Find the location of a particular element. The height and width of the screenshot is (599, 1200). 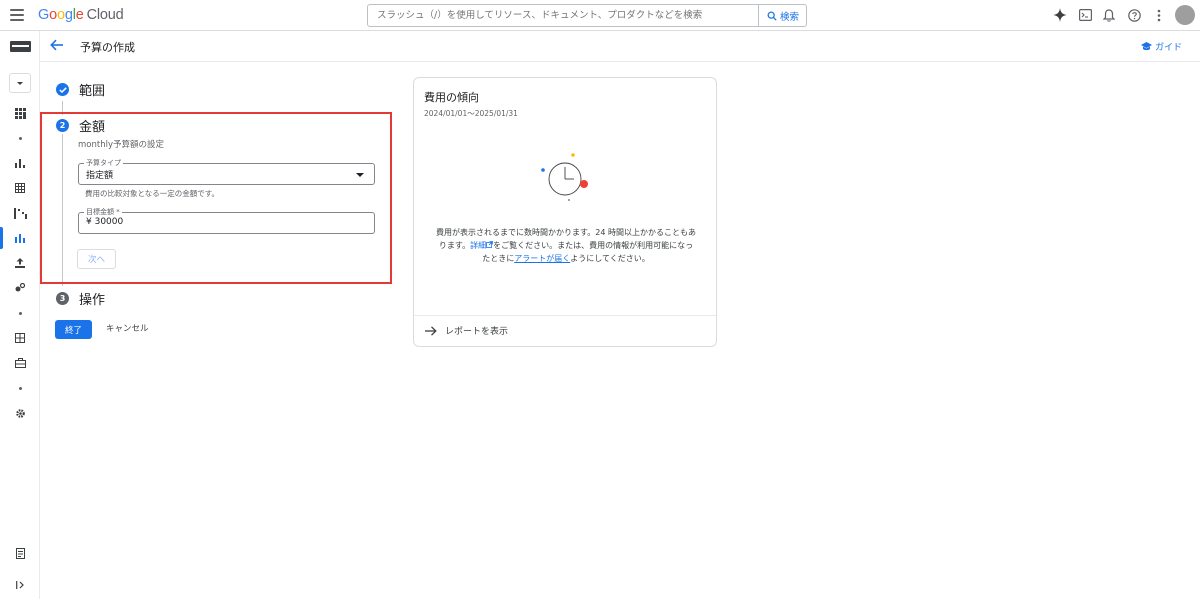

view-report-link: レポートを表示 is located at coordinates (466, 330).